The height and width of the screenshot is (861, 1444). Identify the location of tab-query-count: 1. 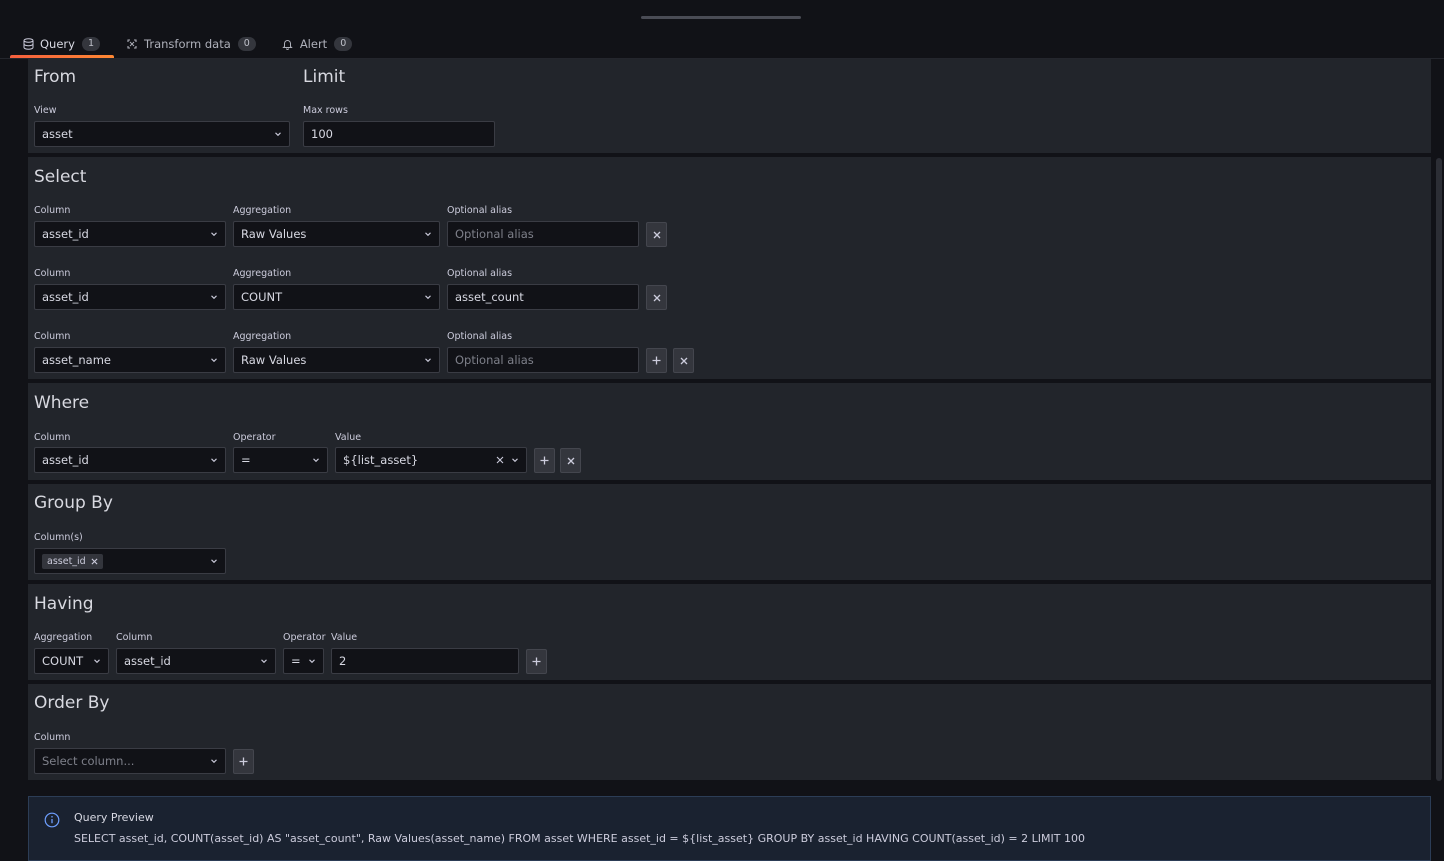
(90, 44).